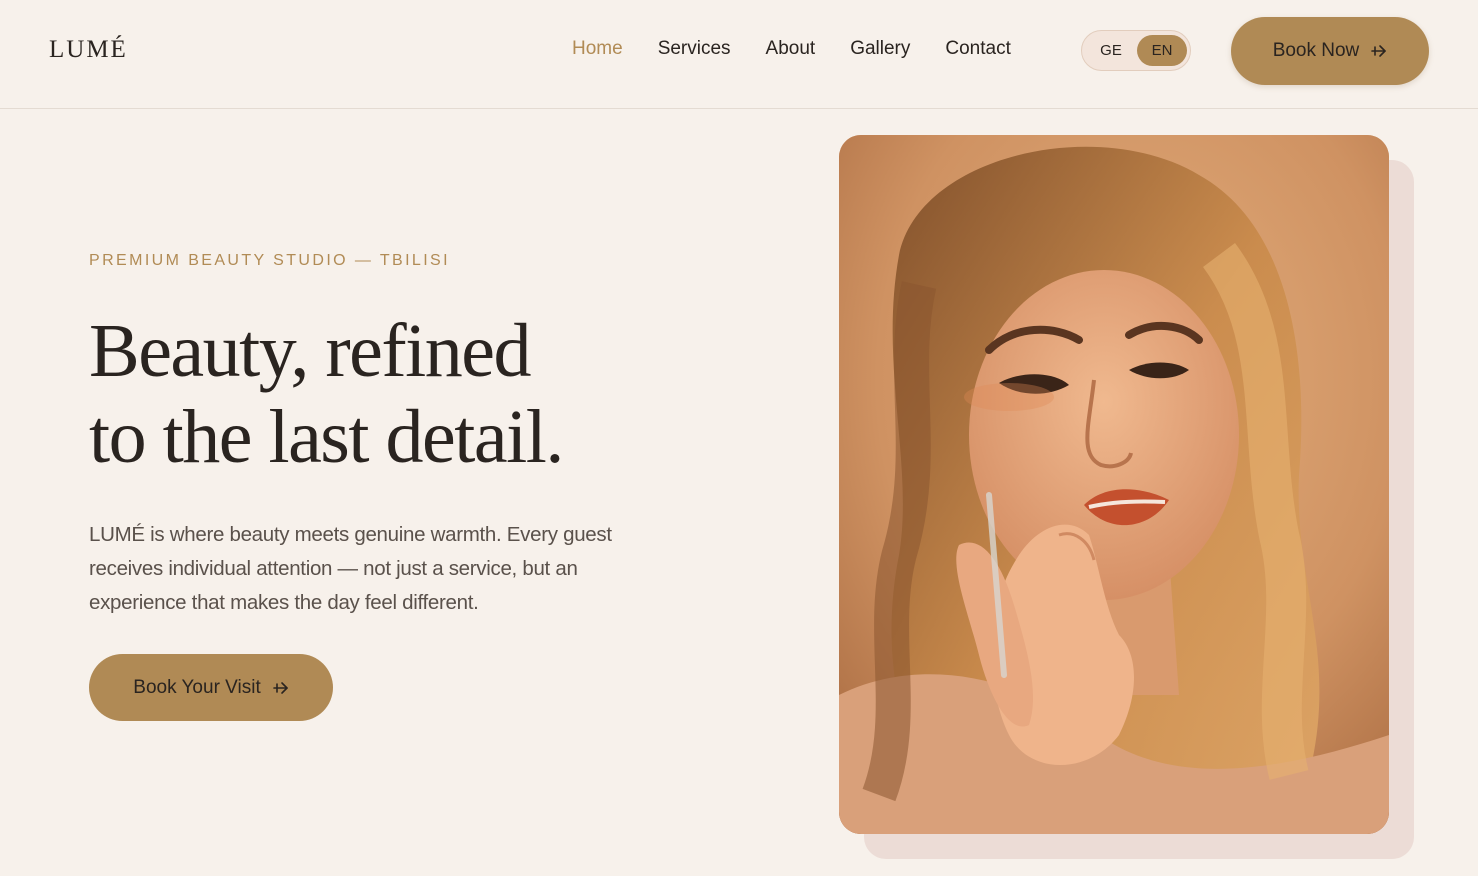 The width and height of the screenshot is (1478, 876). Describe the element at coordinates (326, 437) in the screenshot. I see `hero-headline-line-2: to the last detail.` at that location.